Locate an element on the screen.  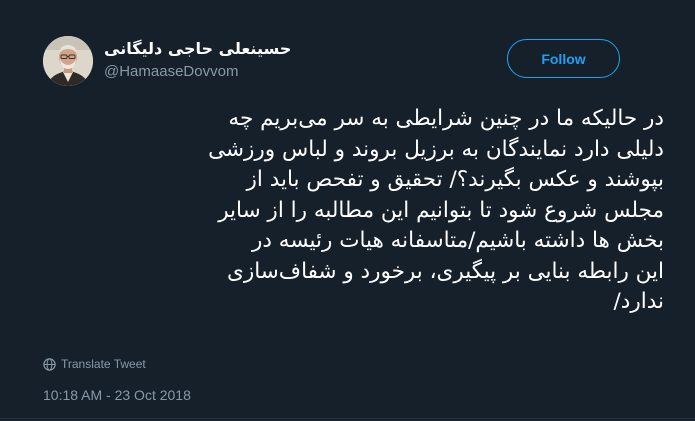
translate-tweet-link: Translate Tweet is located at coordinates (94, 364).